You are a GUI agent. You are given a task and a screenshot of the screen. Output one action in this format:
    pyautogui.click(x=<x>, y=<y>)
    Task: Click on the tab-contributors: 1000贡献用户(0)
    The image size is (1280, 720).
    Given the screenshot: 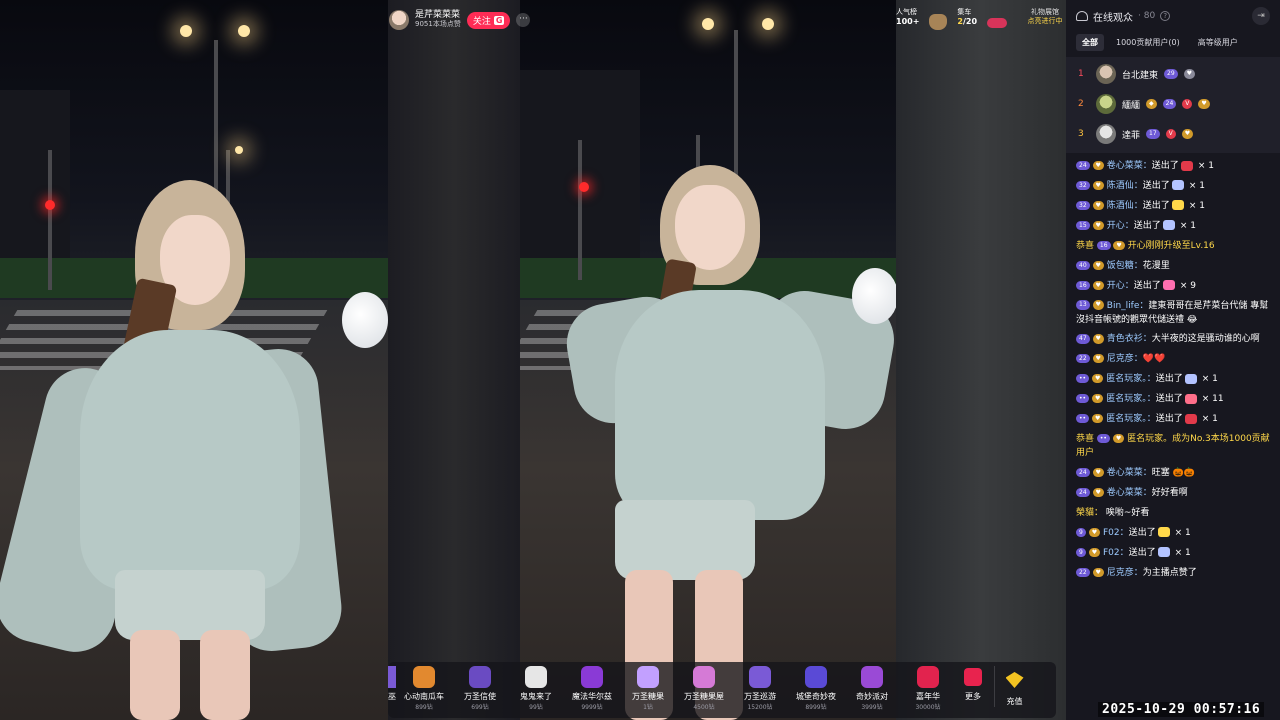 What is the action you would take?
    pyautogui.click(x=1148, y=42)
    